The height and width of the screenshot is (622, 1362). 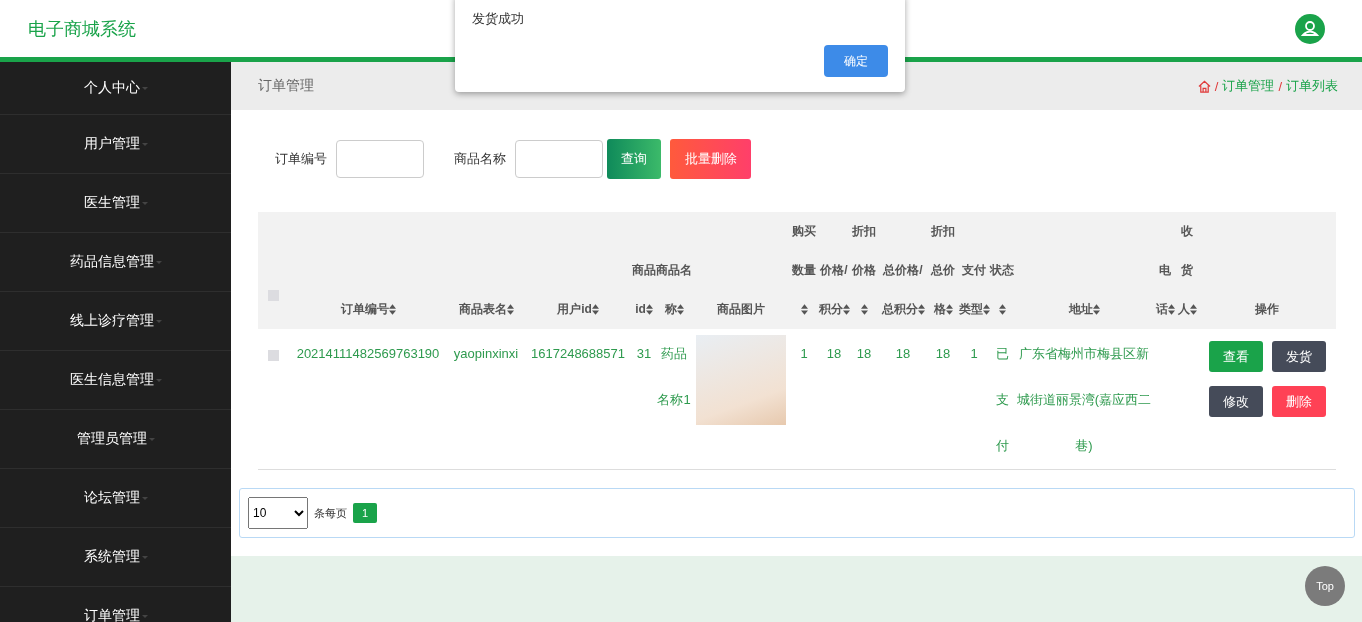 I want to click on field-label: 商品名称, so click(x=480, y=159).